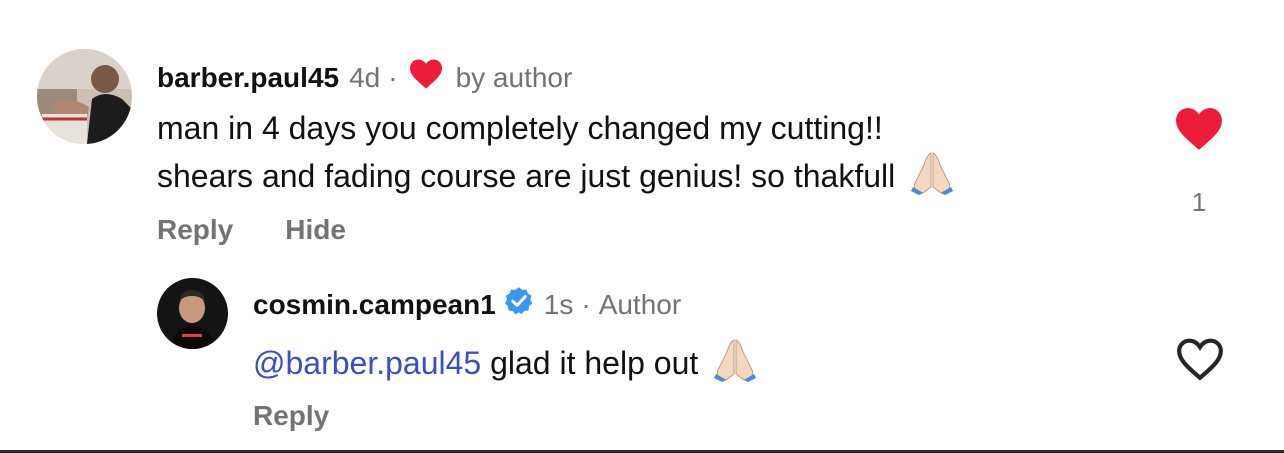 The height and width of the screenshot is (453, 1284). What do you see at coordinates (367, 363) in the screenshot?
I see `mention-link: @barber.paul45` at bounding box center [367, 363].